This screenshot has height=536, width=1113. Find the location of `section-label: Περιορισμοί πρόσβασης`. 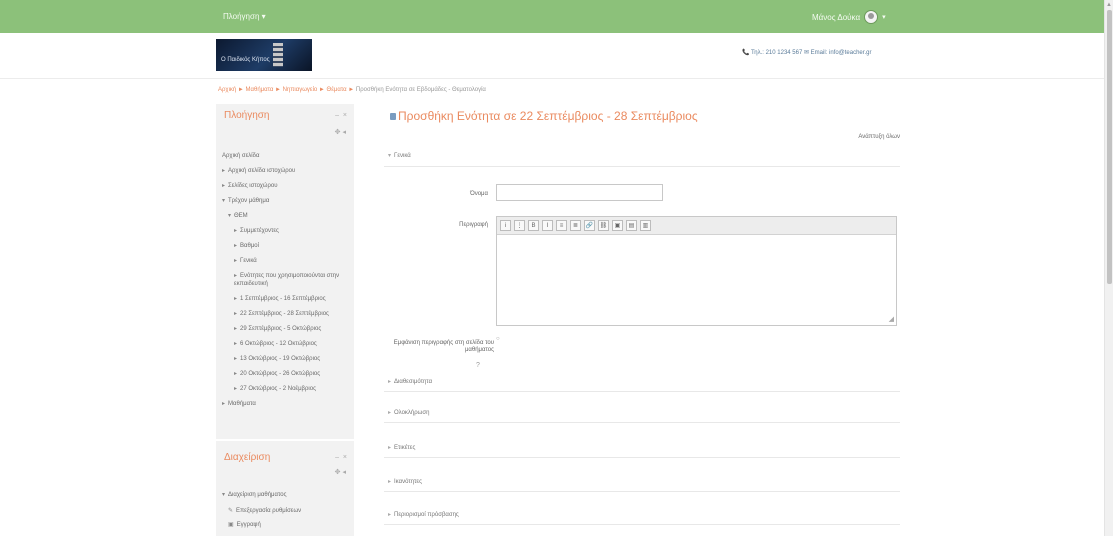

section-label: Περιορισμοί πρόσβασης is located at coordinates (426, 515).